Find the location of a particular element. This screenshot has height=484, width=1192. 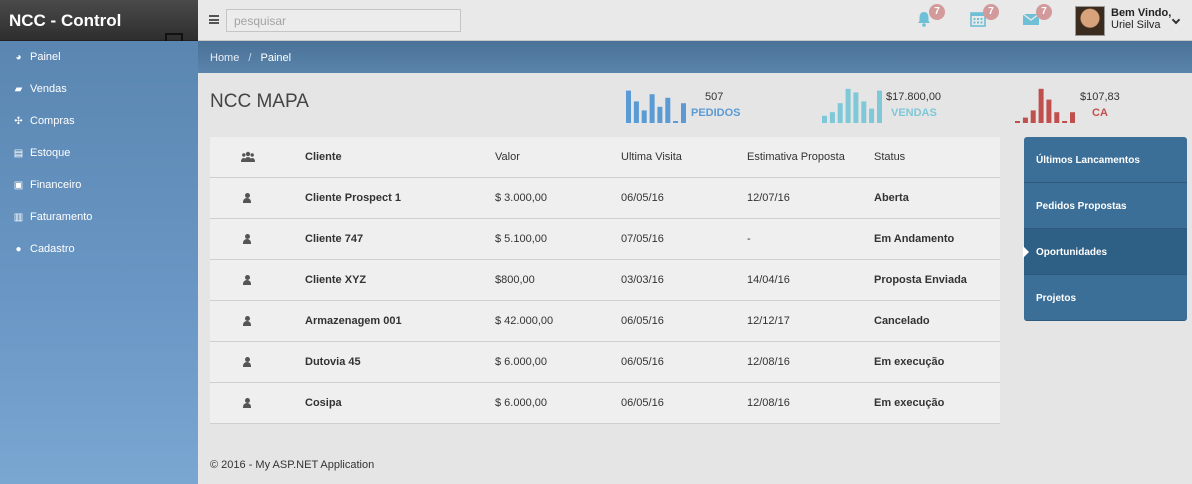

cell-estimativa: 14/04/16 is located at coordinates (768, 280).